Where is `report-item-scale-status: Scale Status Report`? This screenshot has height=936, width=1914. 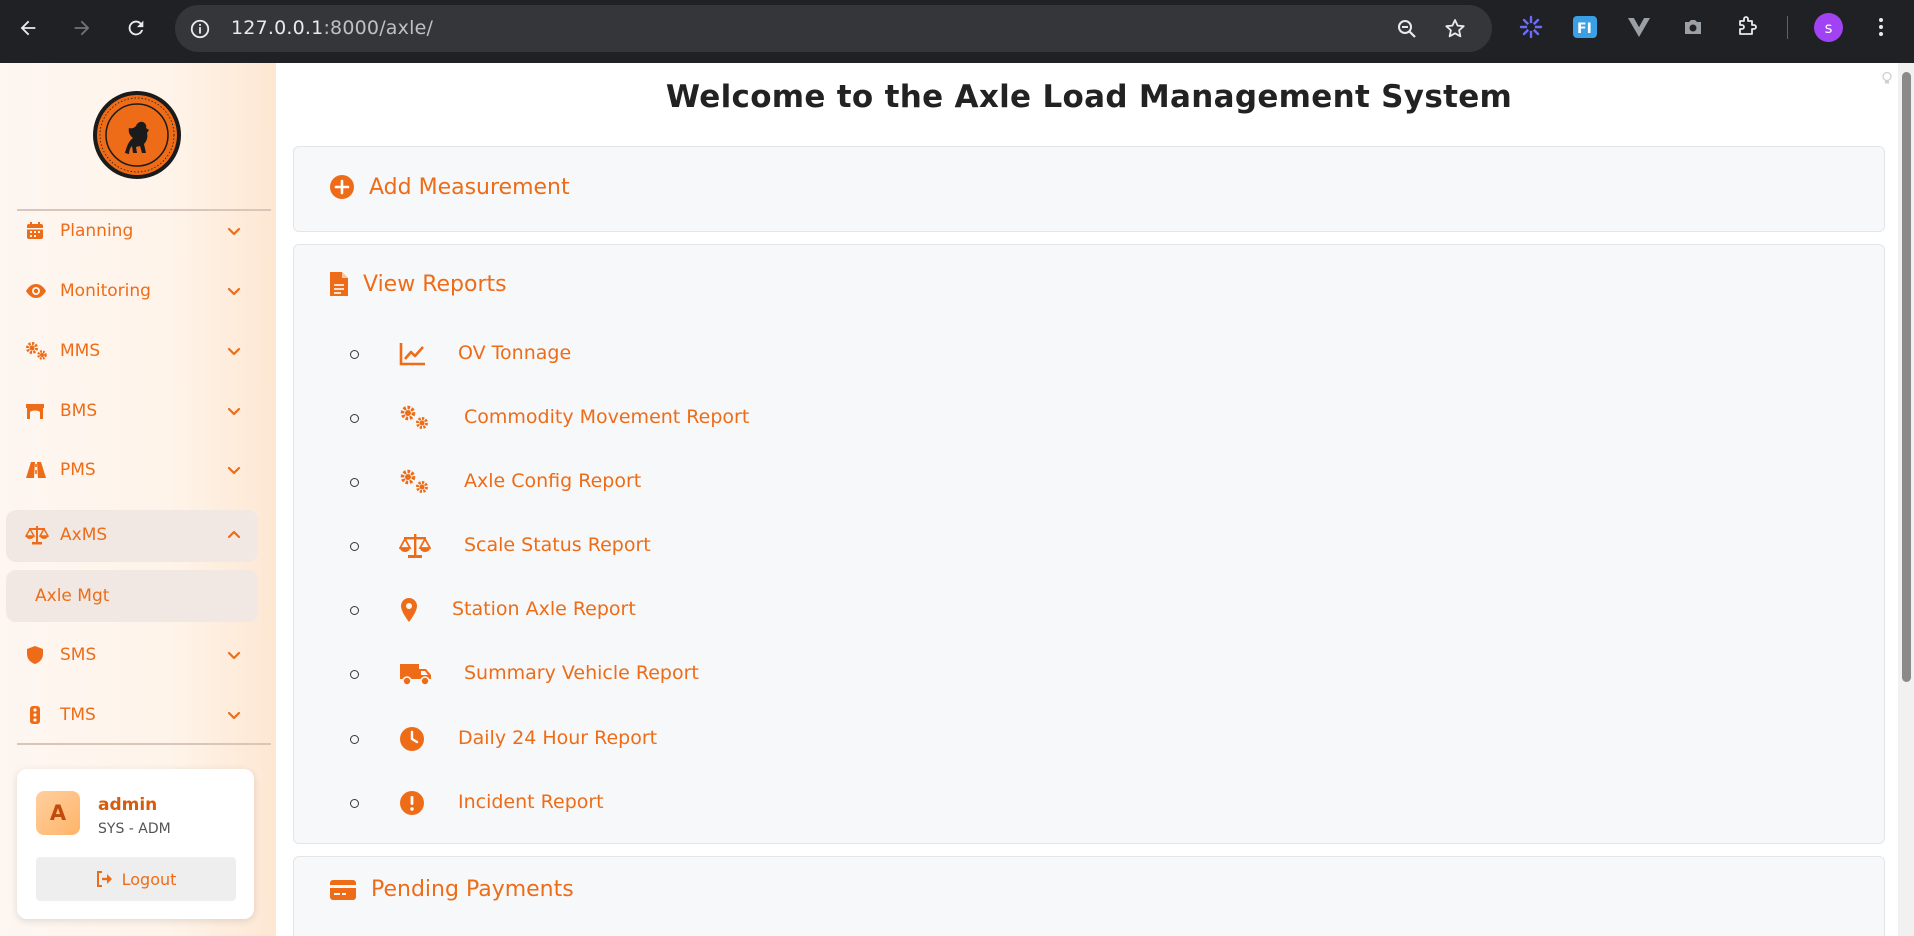
report-item-scale-status: Scale Status Report is located at coordinates (1089, 546).